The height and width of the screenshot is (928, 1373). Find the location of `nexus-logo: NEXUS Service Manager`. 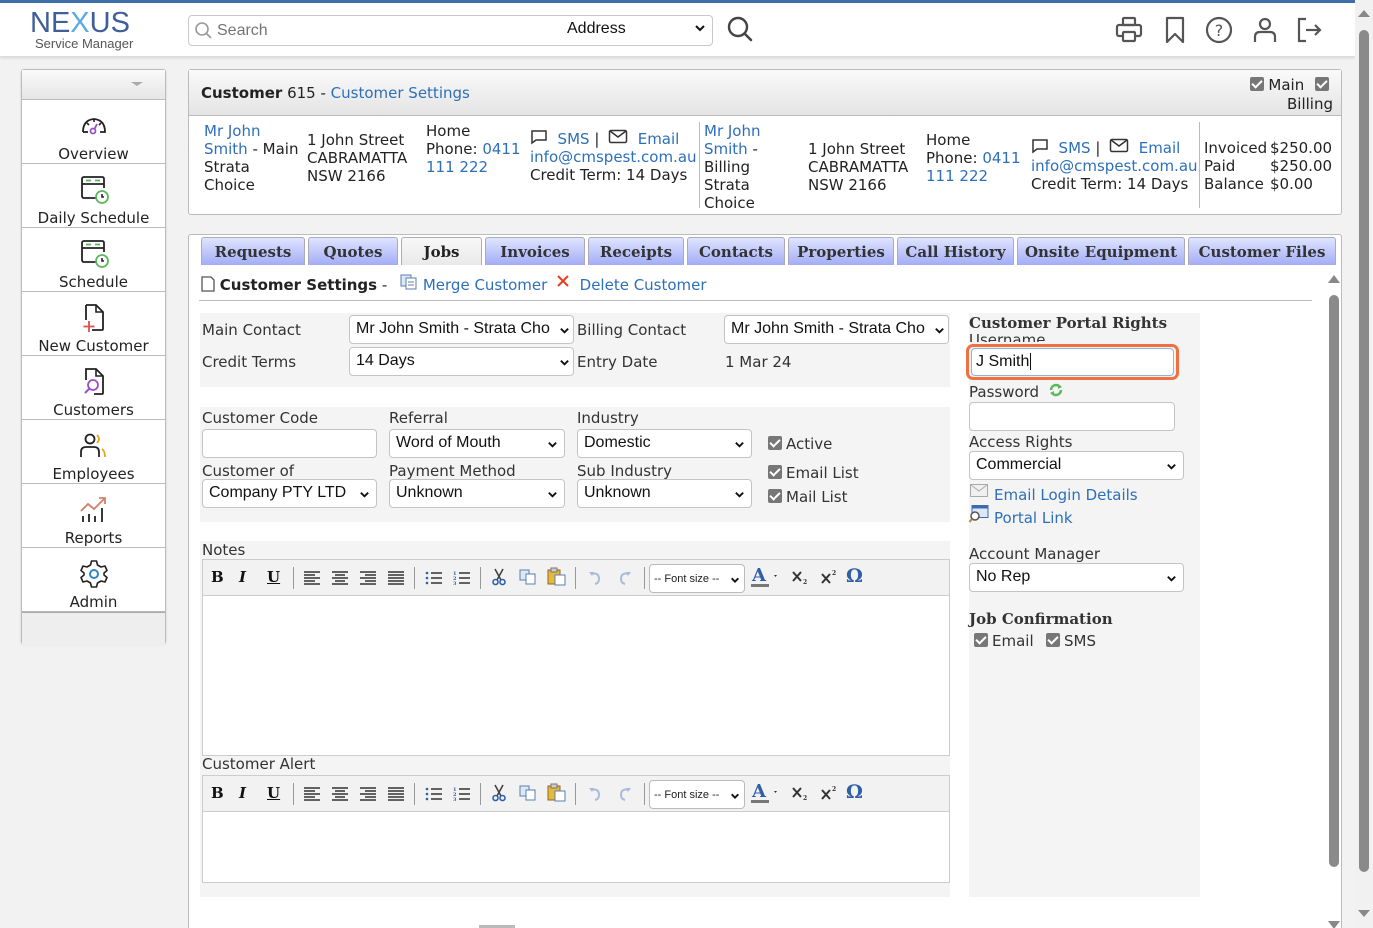

nexus-logo: NEXUS Service Manager is located at coordinates (92, 31).